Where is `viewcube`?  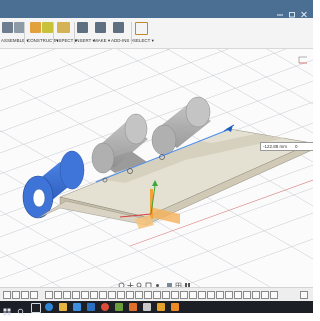 viewcube is located at coordinates (303, 61).